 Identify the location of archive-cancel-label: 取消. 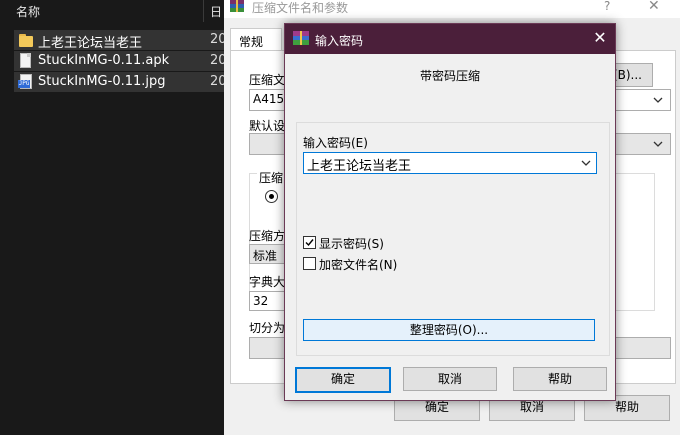
(531, 407).